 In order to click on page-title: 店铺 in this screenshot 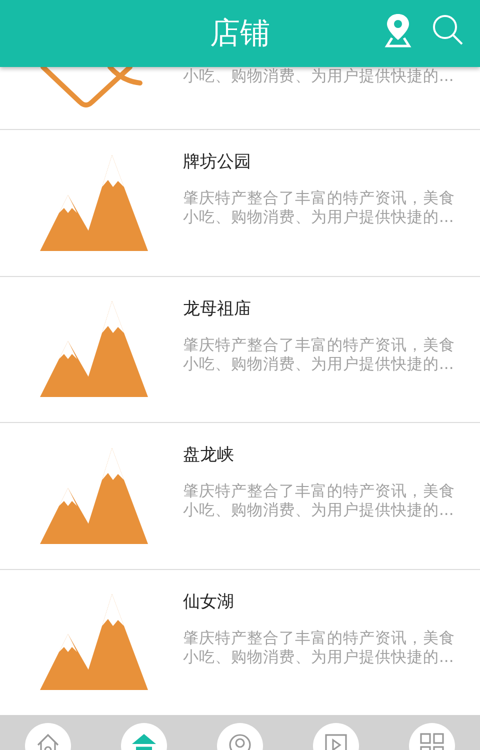, I will do `click(240, 34)`.